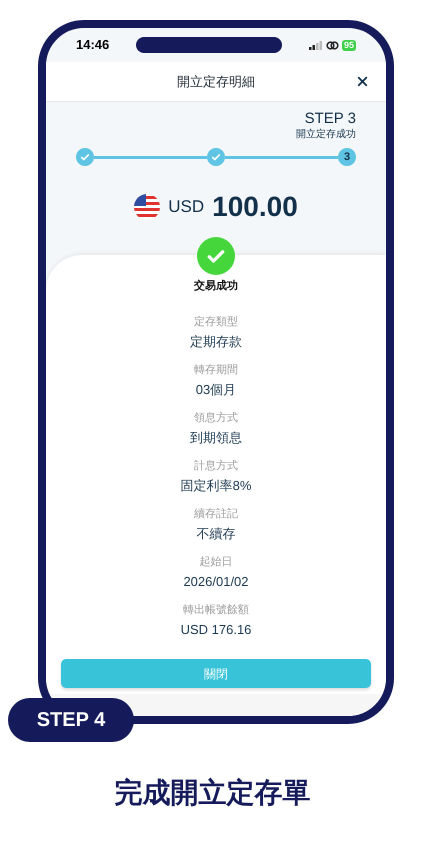 This screenshot has height=856, width=425. I want to click on detail-value: 到期領息, so click(216, 437).